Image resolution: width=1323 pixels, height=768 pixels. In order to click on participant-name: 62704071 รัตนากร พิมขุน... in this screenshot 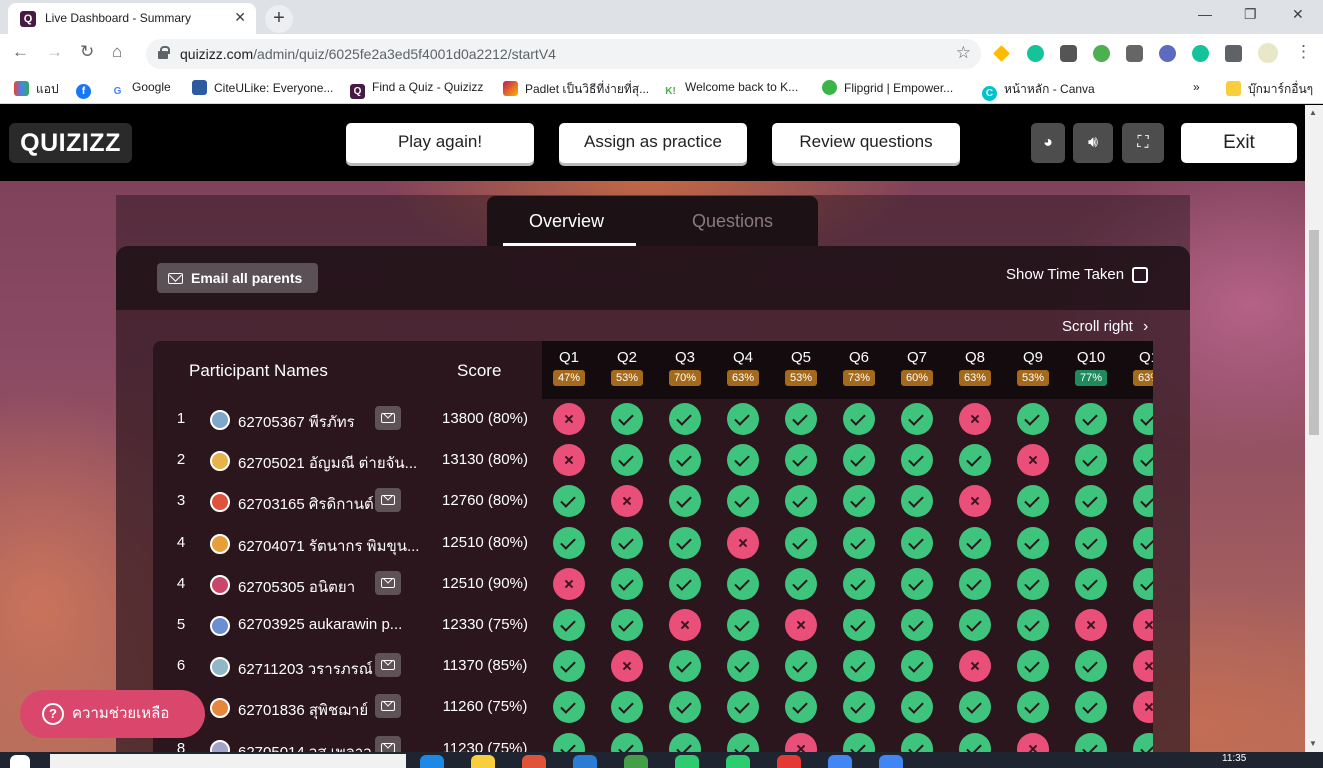, I will do `click(328, 546)`.